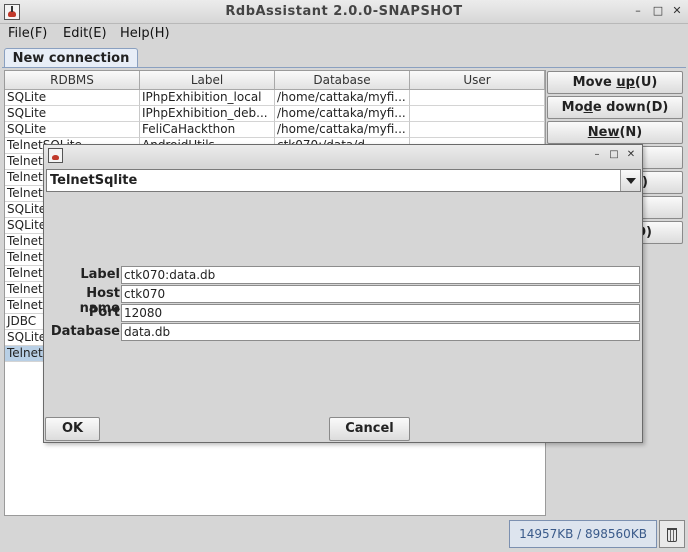  What do you see at coordinates (594, 82) in the screenshot?
I see `move-up-label-pre: Move` at bounding box center [594, 82].